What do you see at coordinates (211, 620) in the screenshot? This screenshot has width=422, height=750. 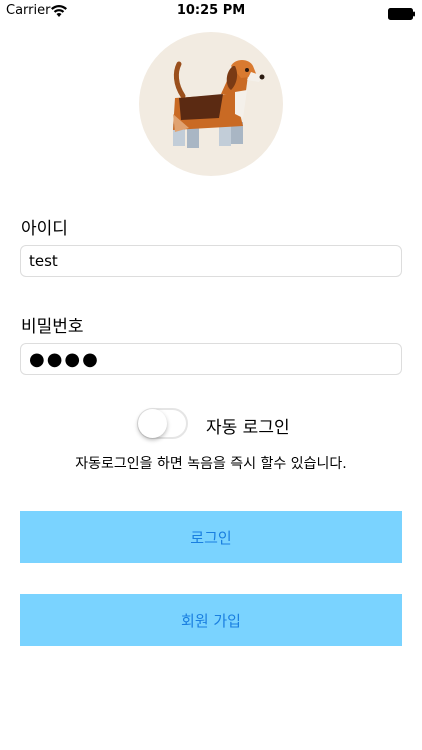 I see `signup-button: 회원 가입` at bounding box center [211, 620].